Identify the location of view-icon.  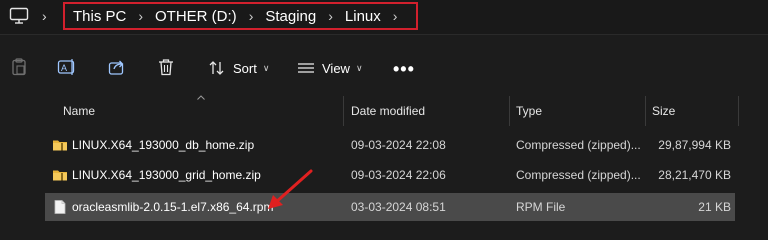
(306, 68).